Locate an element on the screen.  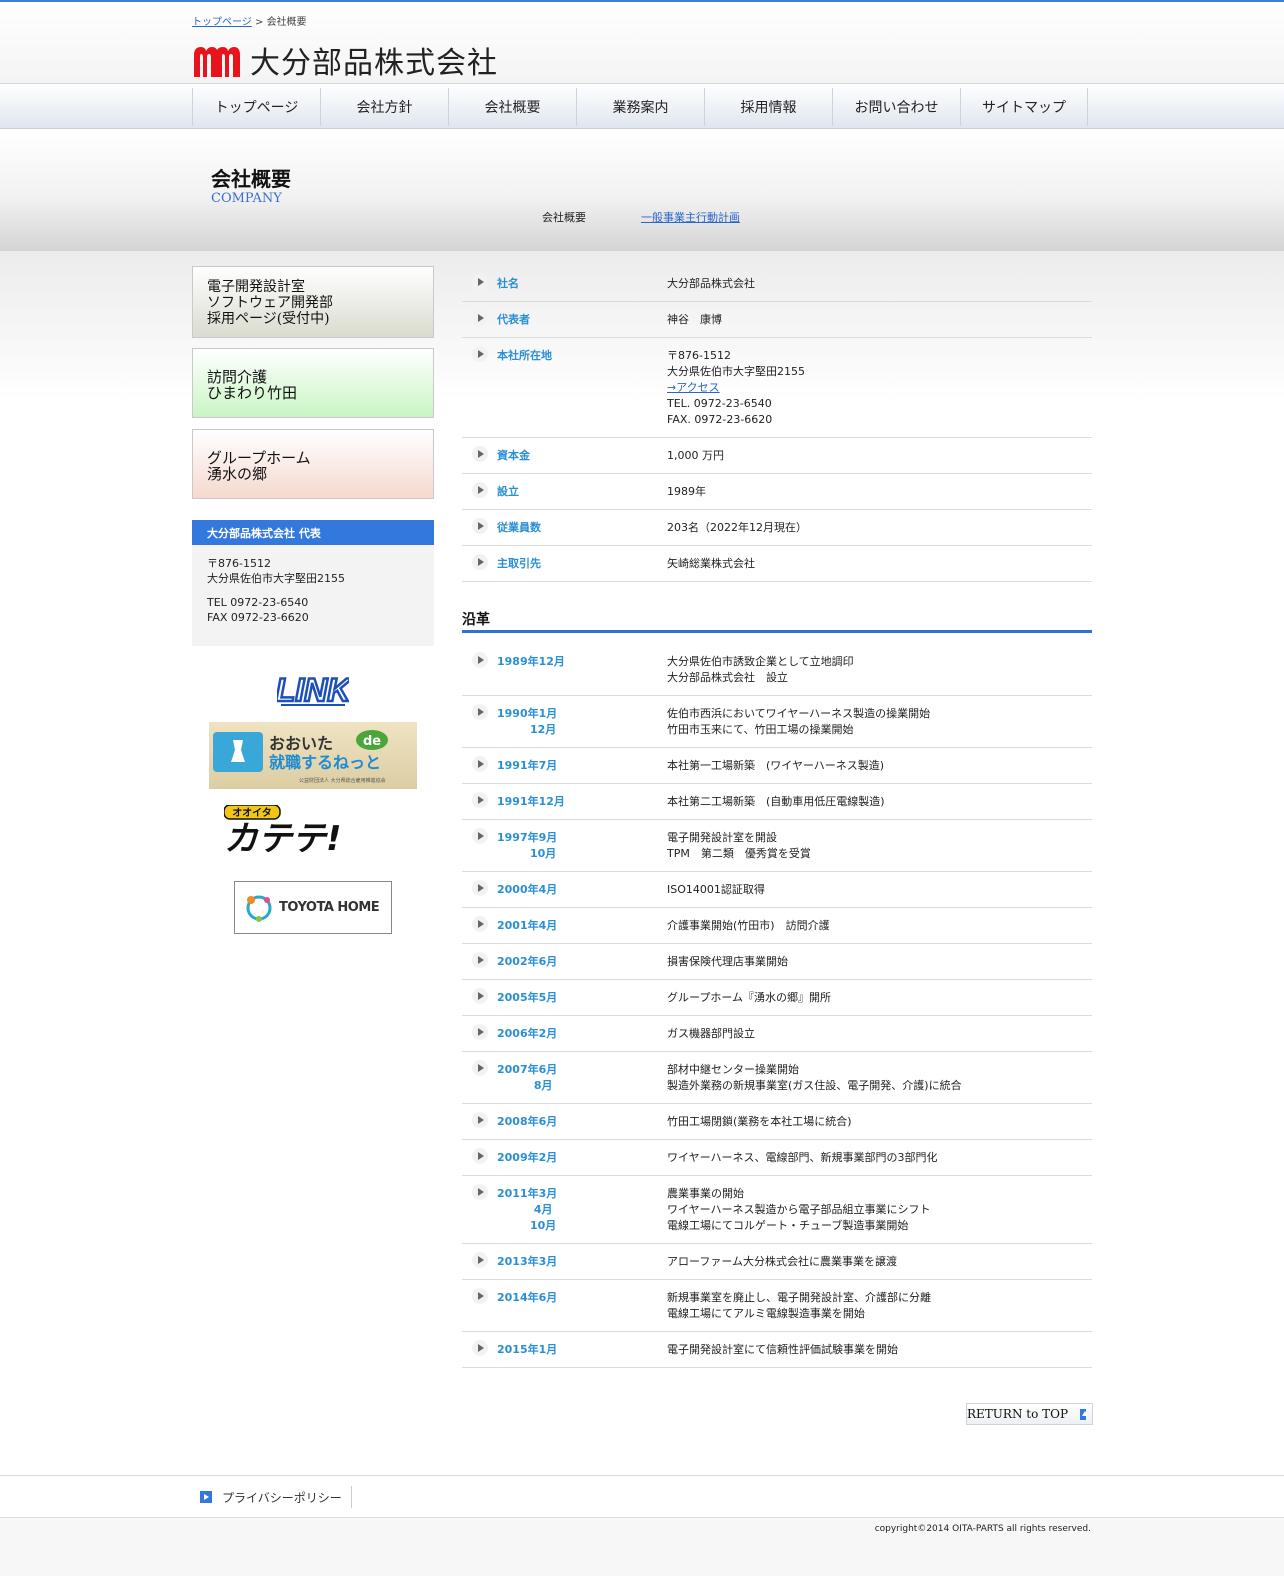
katete-banner: オオイタ カテテ! is located at coordinates (314, 831).